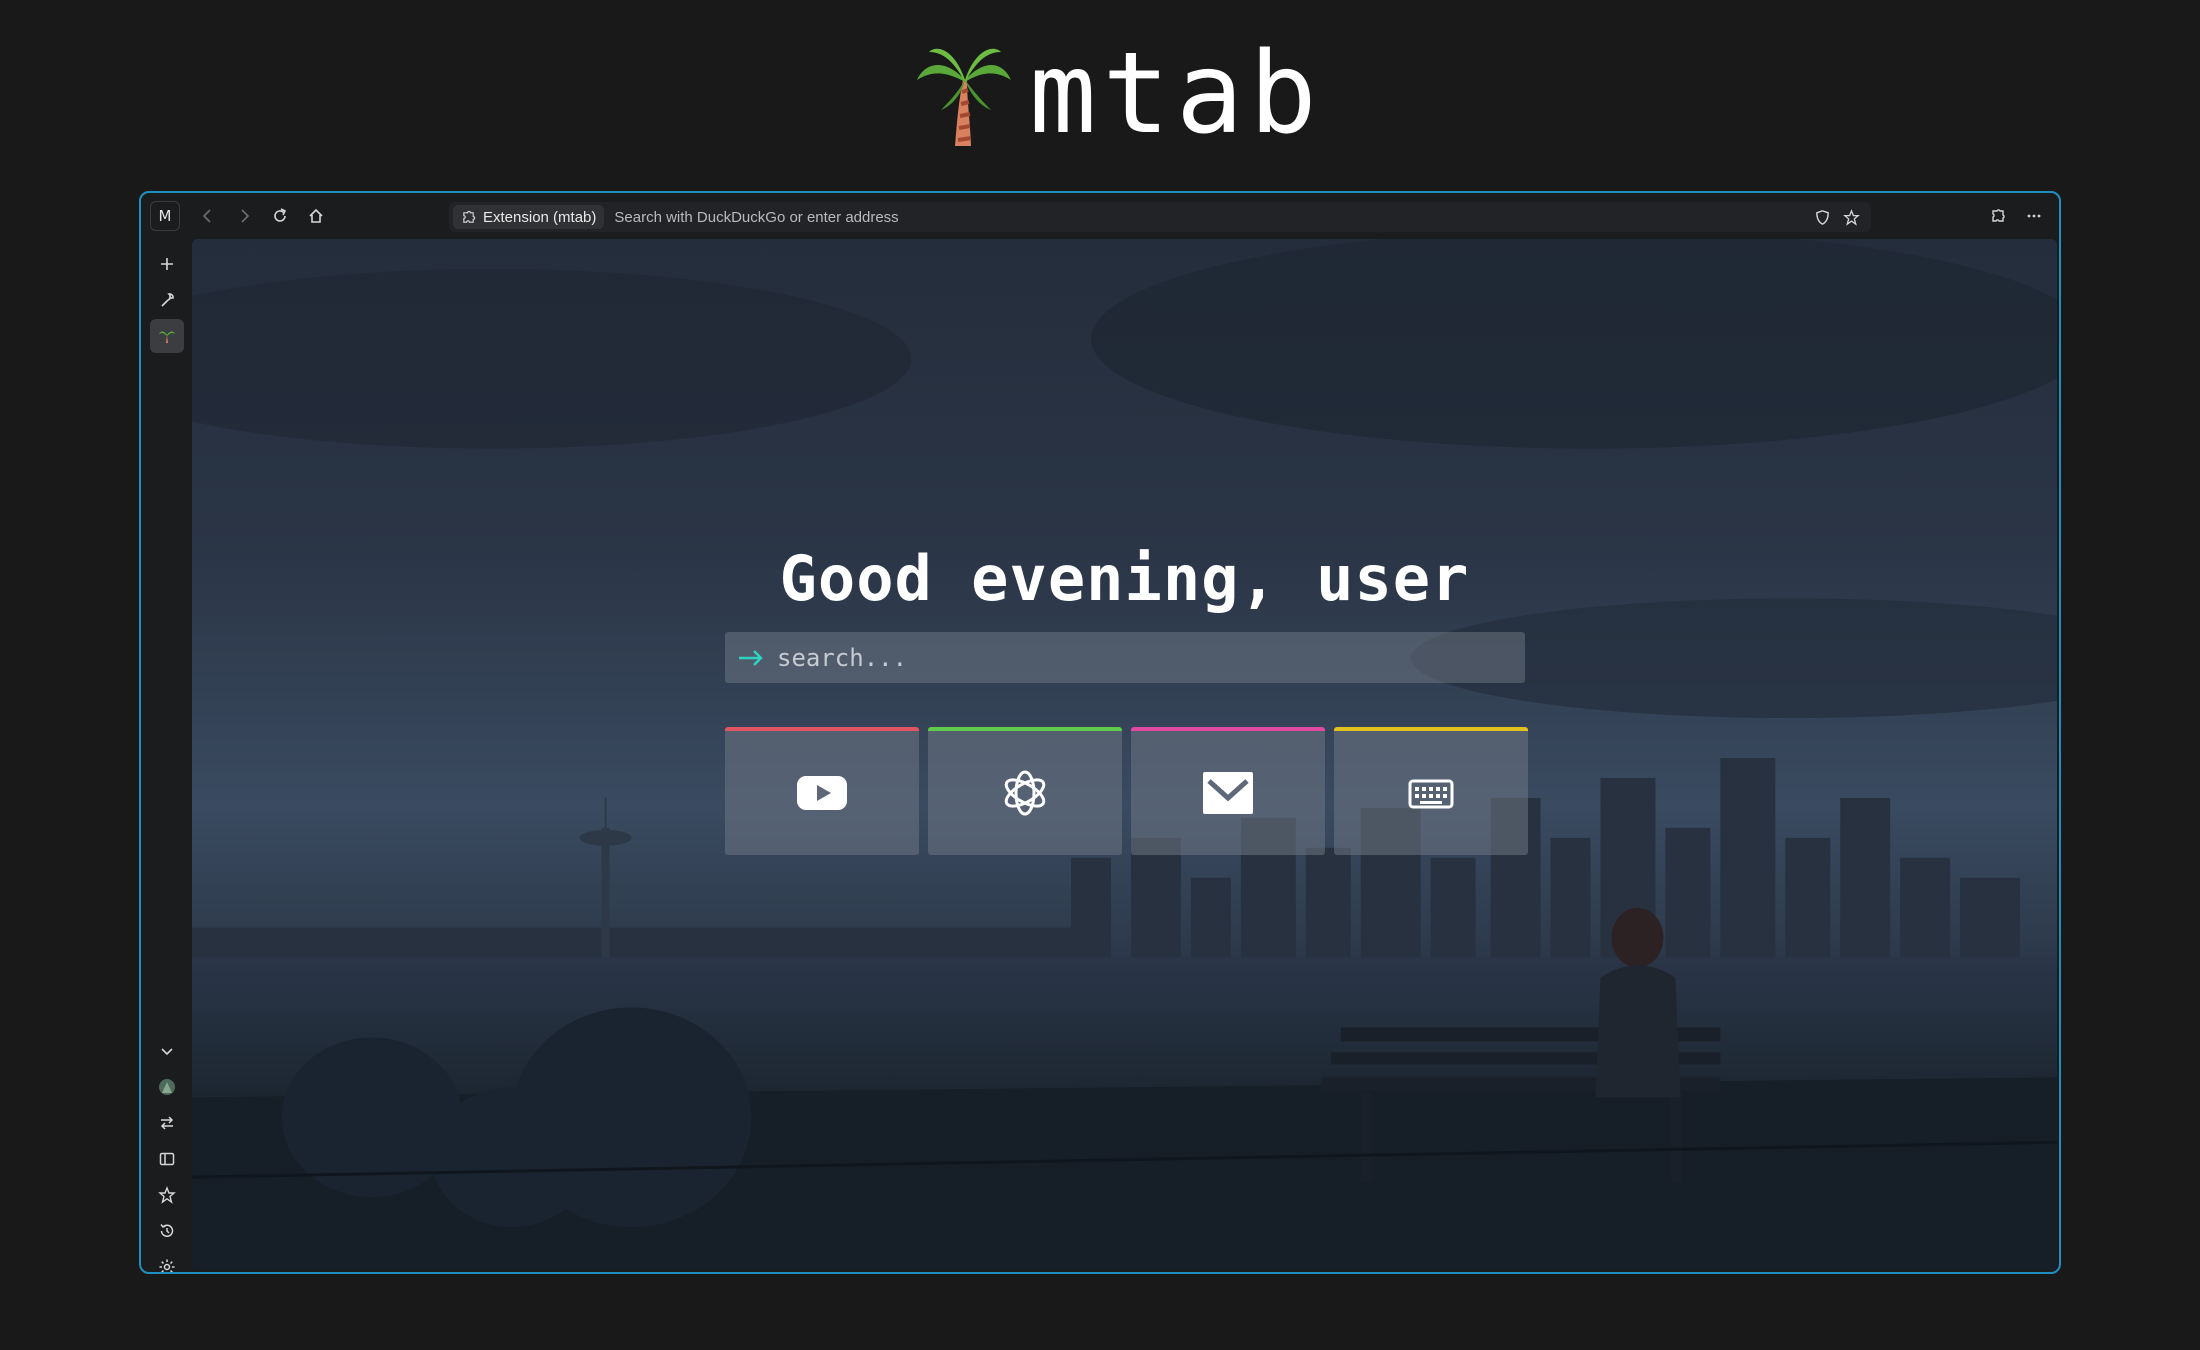  What do you see at coordinates (167, 1231) in the screenshot?
I see `history-icon` at bounding box center [167, 1231].